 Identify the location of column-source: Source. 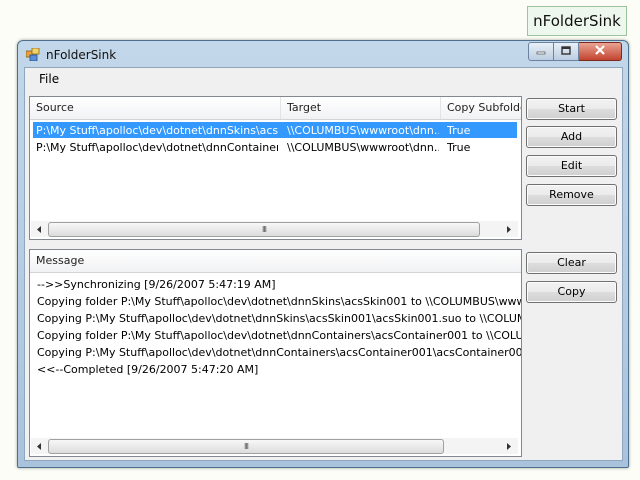
(155, 108).